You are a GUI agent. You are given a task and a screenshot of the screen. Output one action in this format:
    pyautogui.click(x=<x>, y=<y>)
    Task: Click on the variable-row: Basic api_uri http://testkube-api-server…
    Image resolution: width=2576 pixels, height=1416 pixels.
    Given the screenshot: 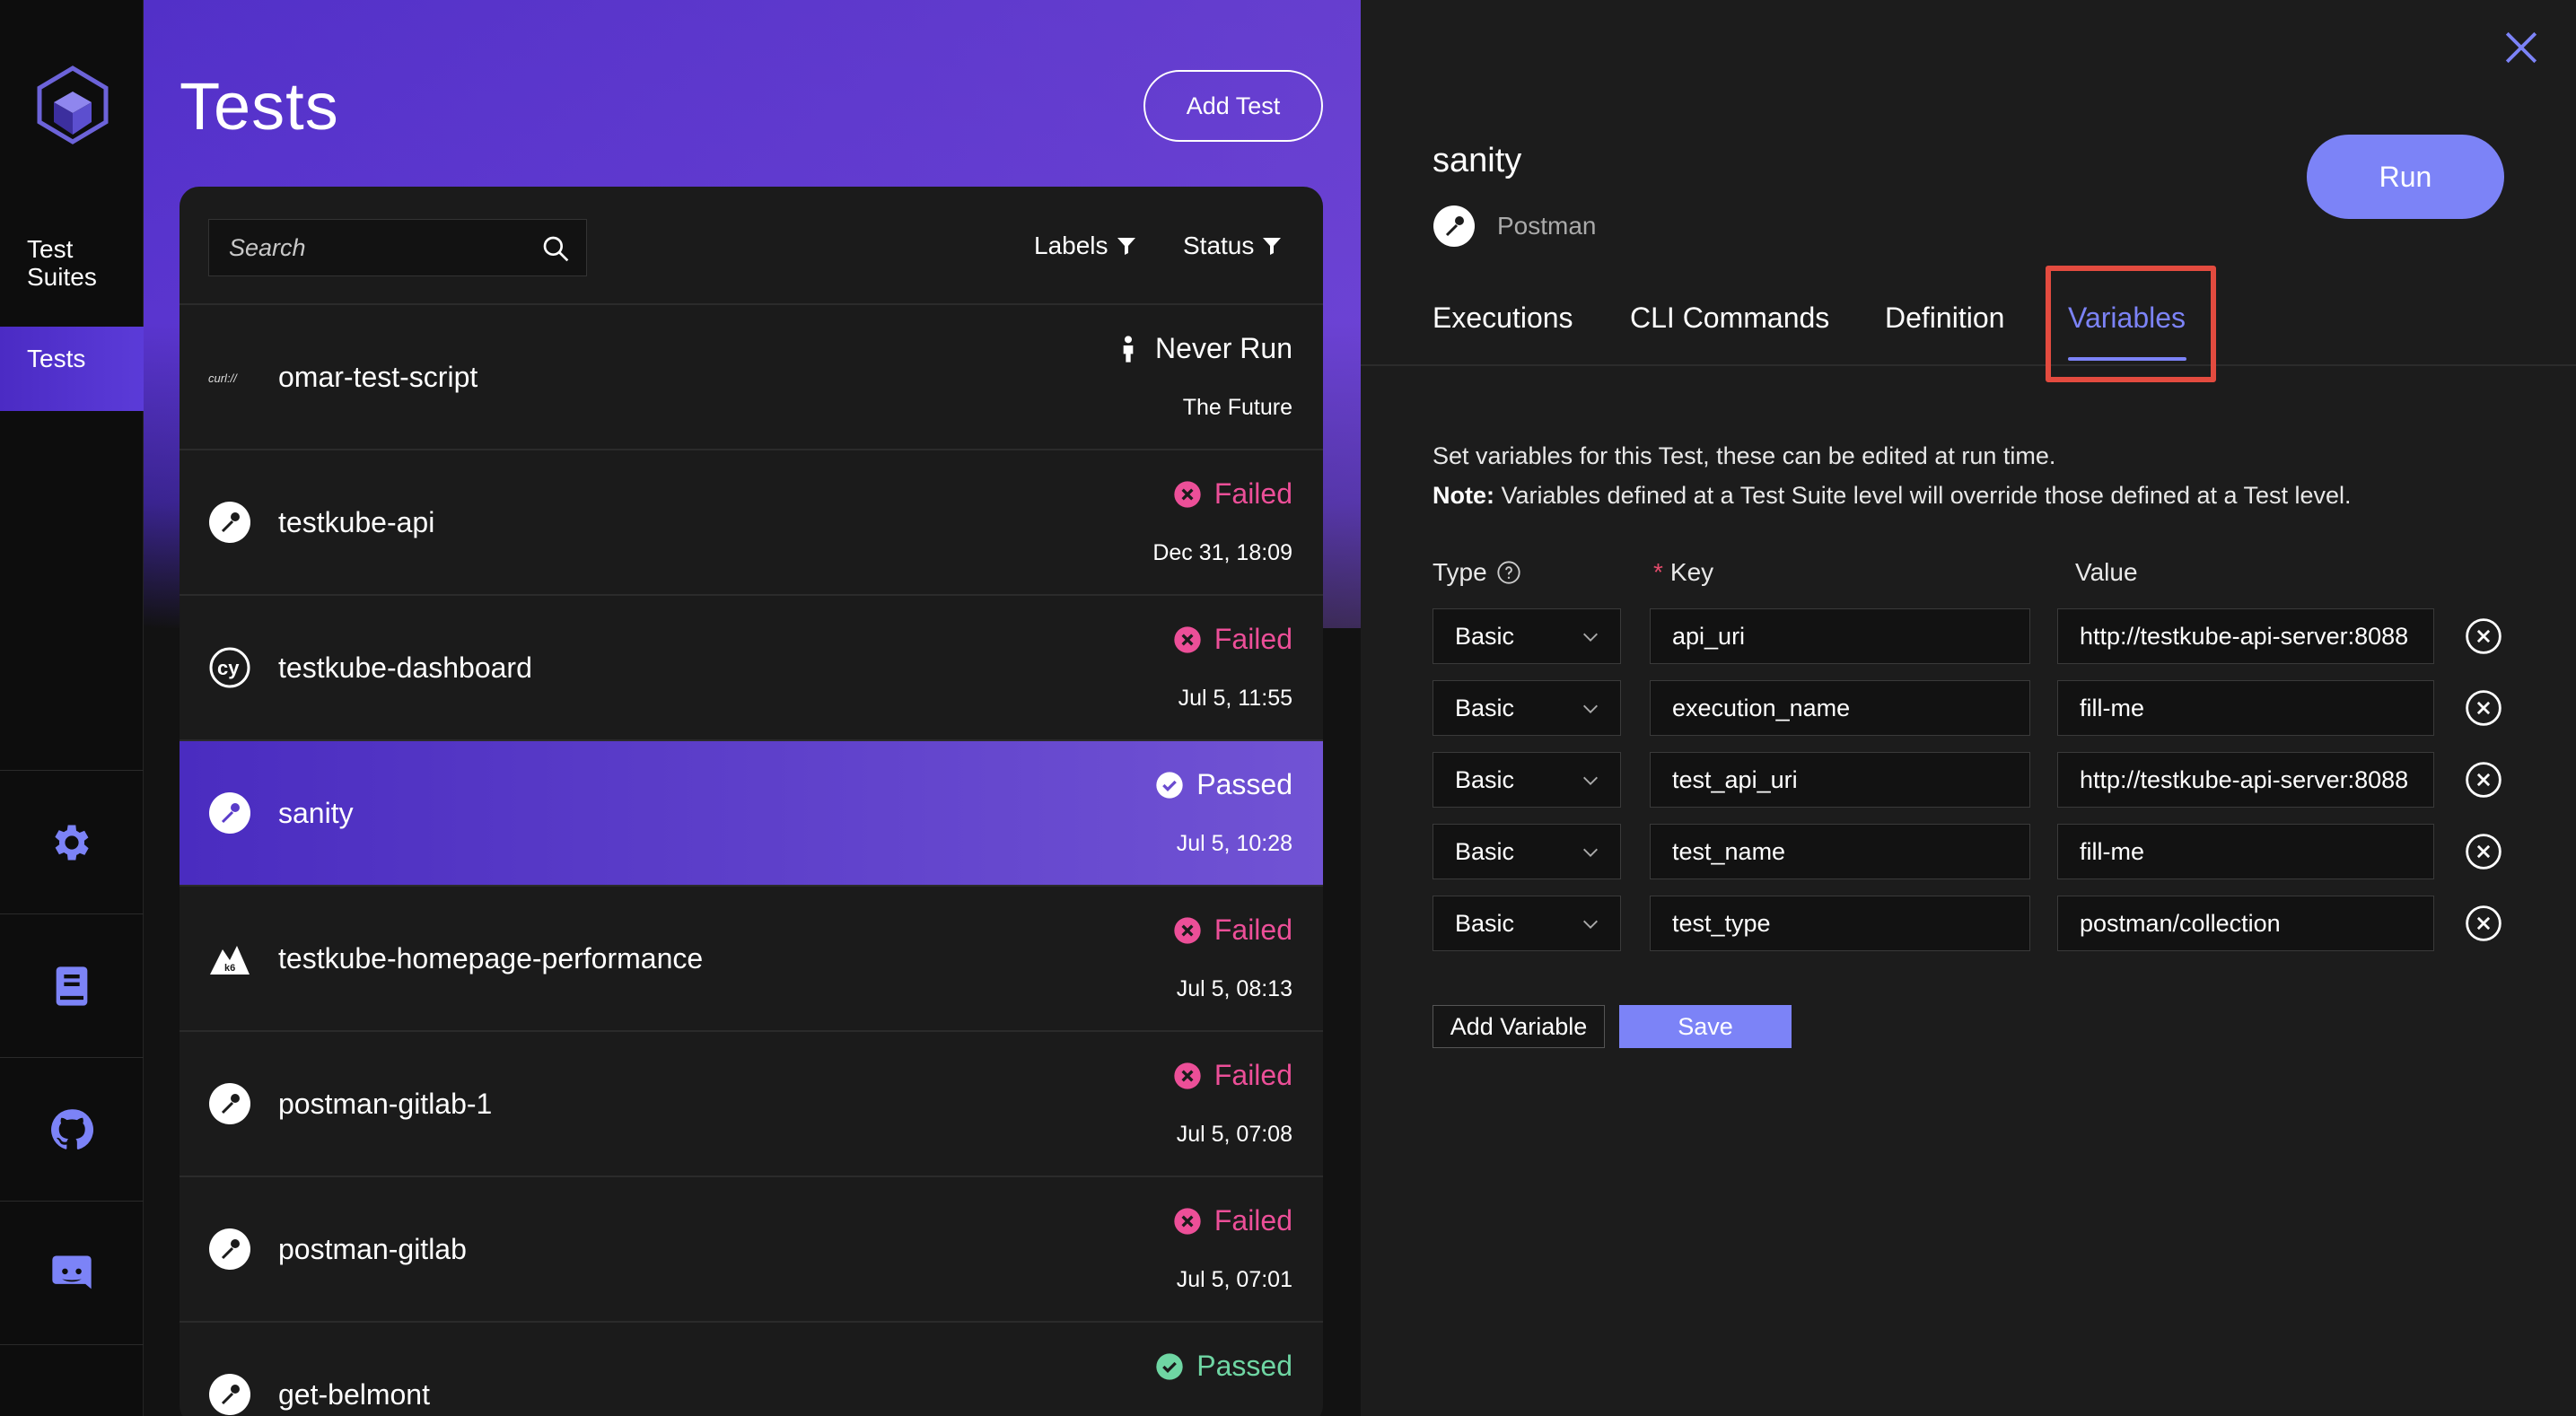 What is the action you would take?
    pyautogui.click(x=1971, y=636)
    